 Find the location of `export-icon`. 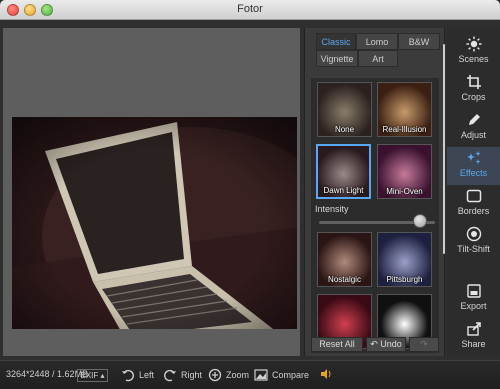

export-icon is located at coordinates (473, 291).